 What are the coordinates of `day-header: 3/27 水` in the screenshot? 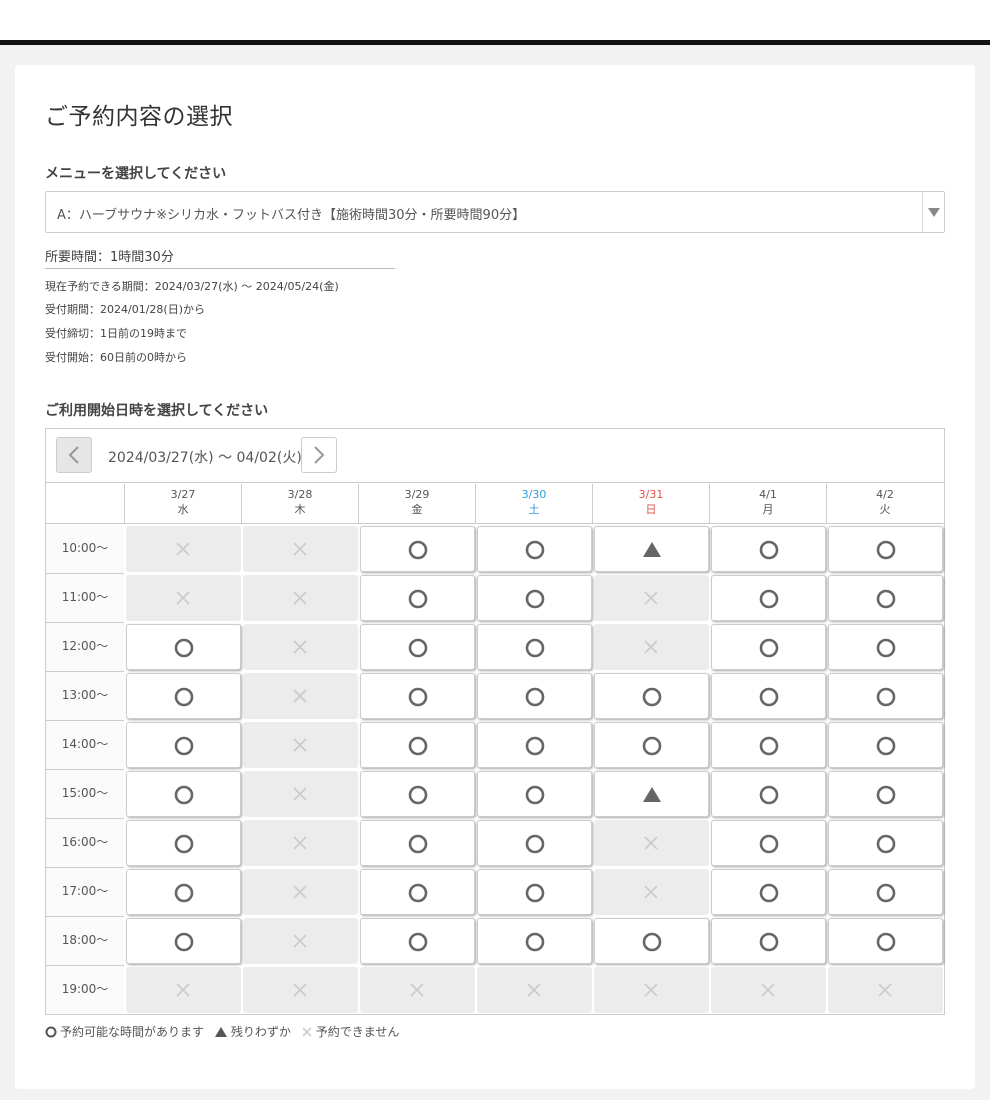 It's located at (182, 504).